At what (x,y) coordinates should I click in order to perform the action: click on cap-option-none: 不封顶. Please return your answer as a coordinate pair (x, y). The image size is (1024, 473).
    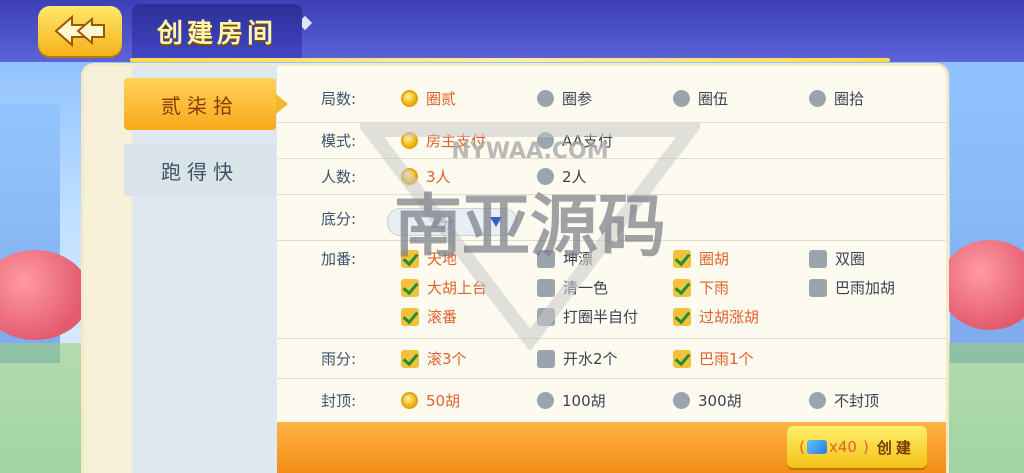
    Looking at the image, I should click on (844, 400).